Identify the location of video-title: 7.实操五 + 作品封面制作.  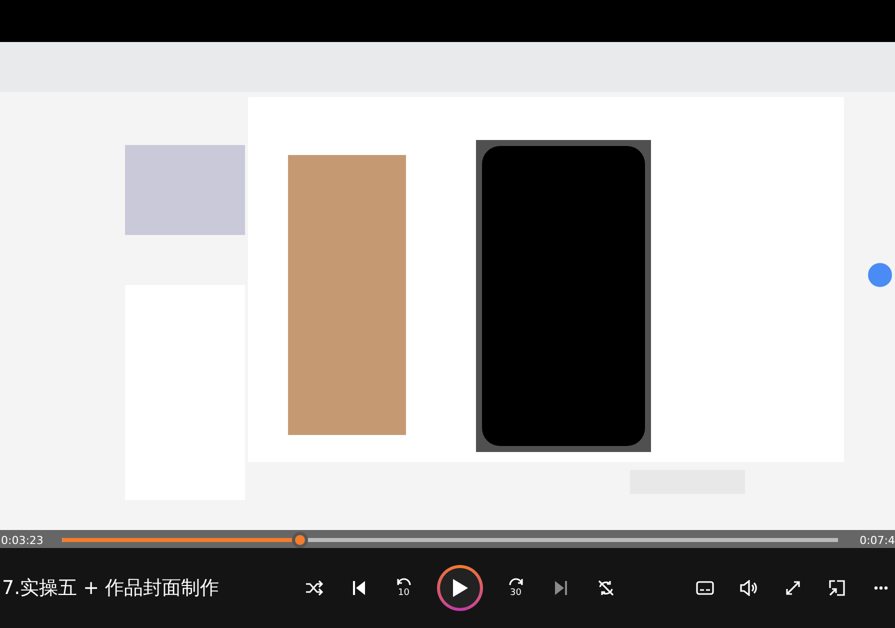
(111, 588).